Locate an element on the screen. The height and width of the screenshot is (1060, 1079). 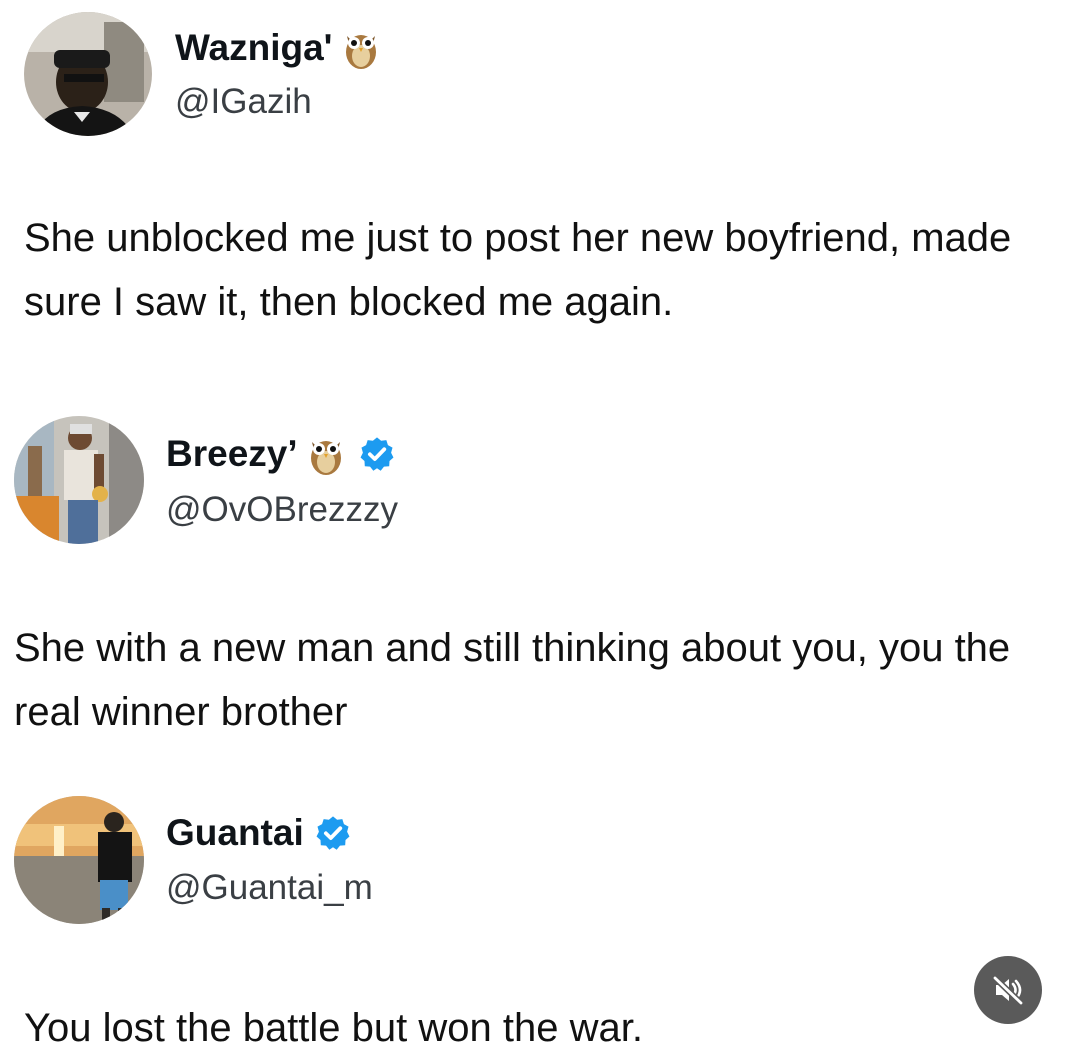
username-handle: @OvOBrezzzy is located at coordinates (282, 510).